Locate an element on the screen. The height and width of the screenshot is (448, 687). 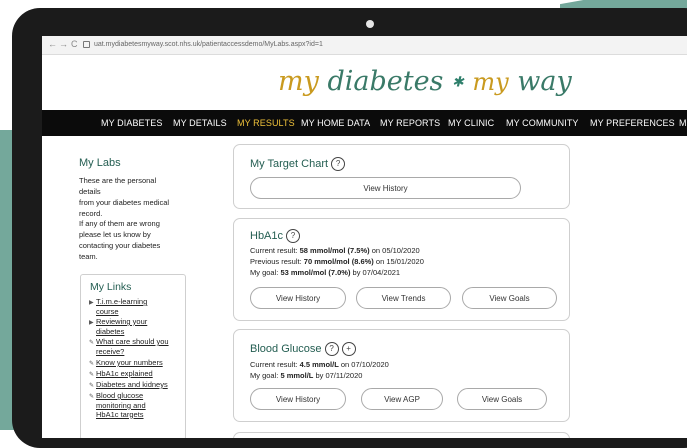
nav-my-s: MY S is located at coordinates (683, 123).